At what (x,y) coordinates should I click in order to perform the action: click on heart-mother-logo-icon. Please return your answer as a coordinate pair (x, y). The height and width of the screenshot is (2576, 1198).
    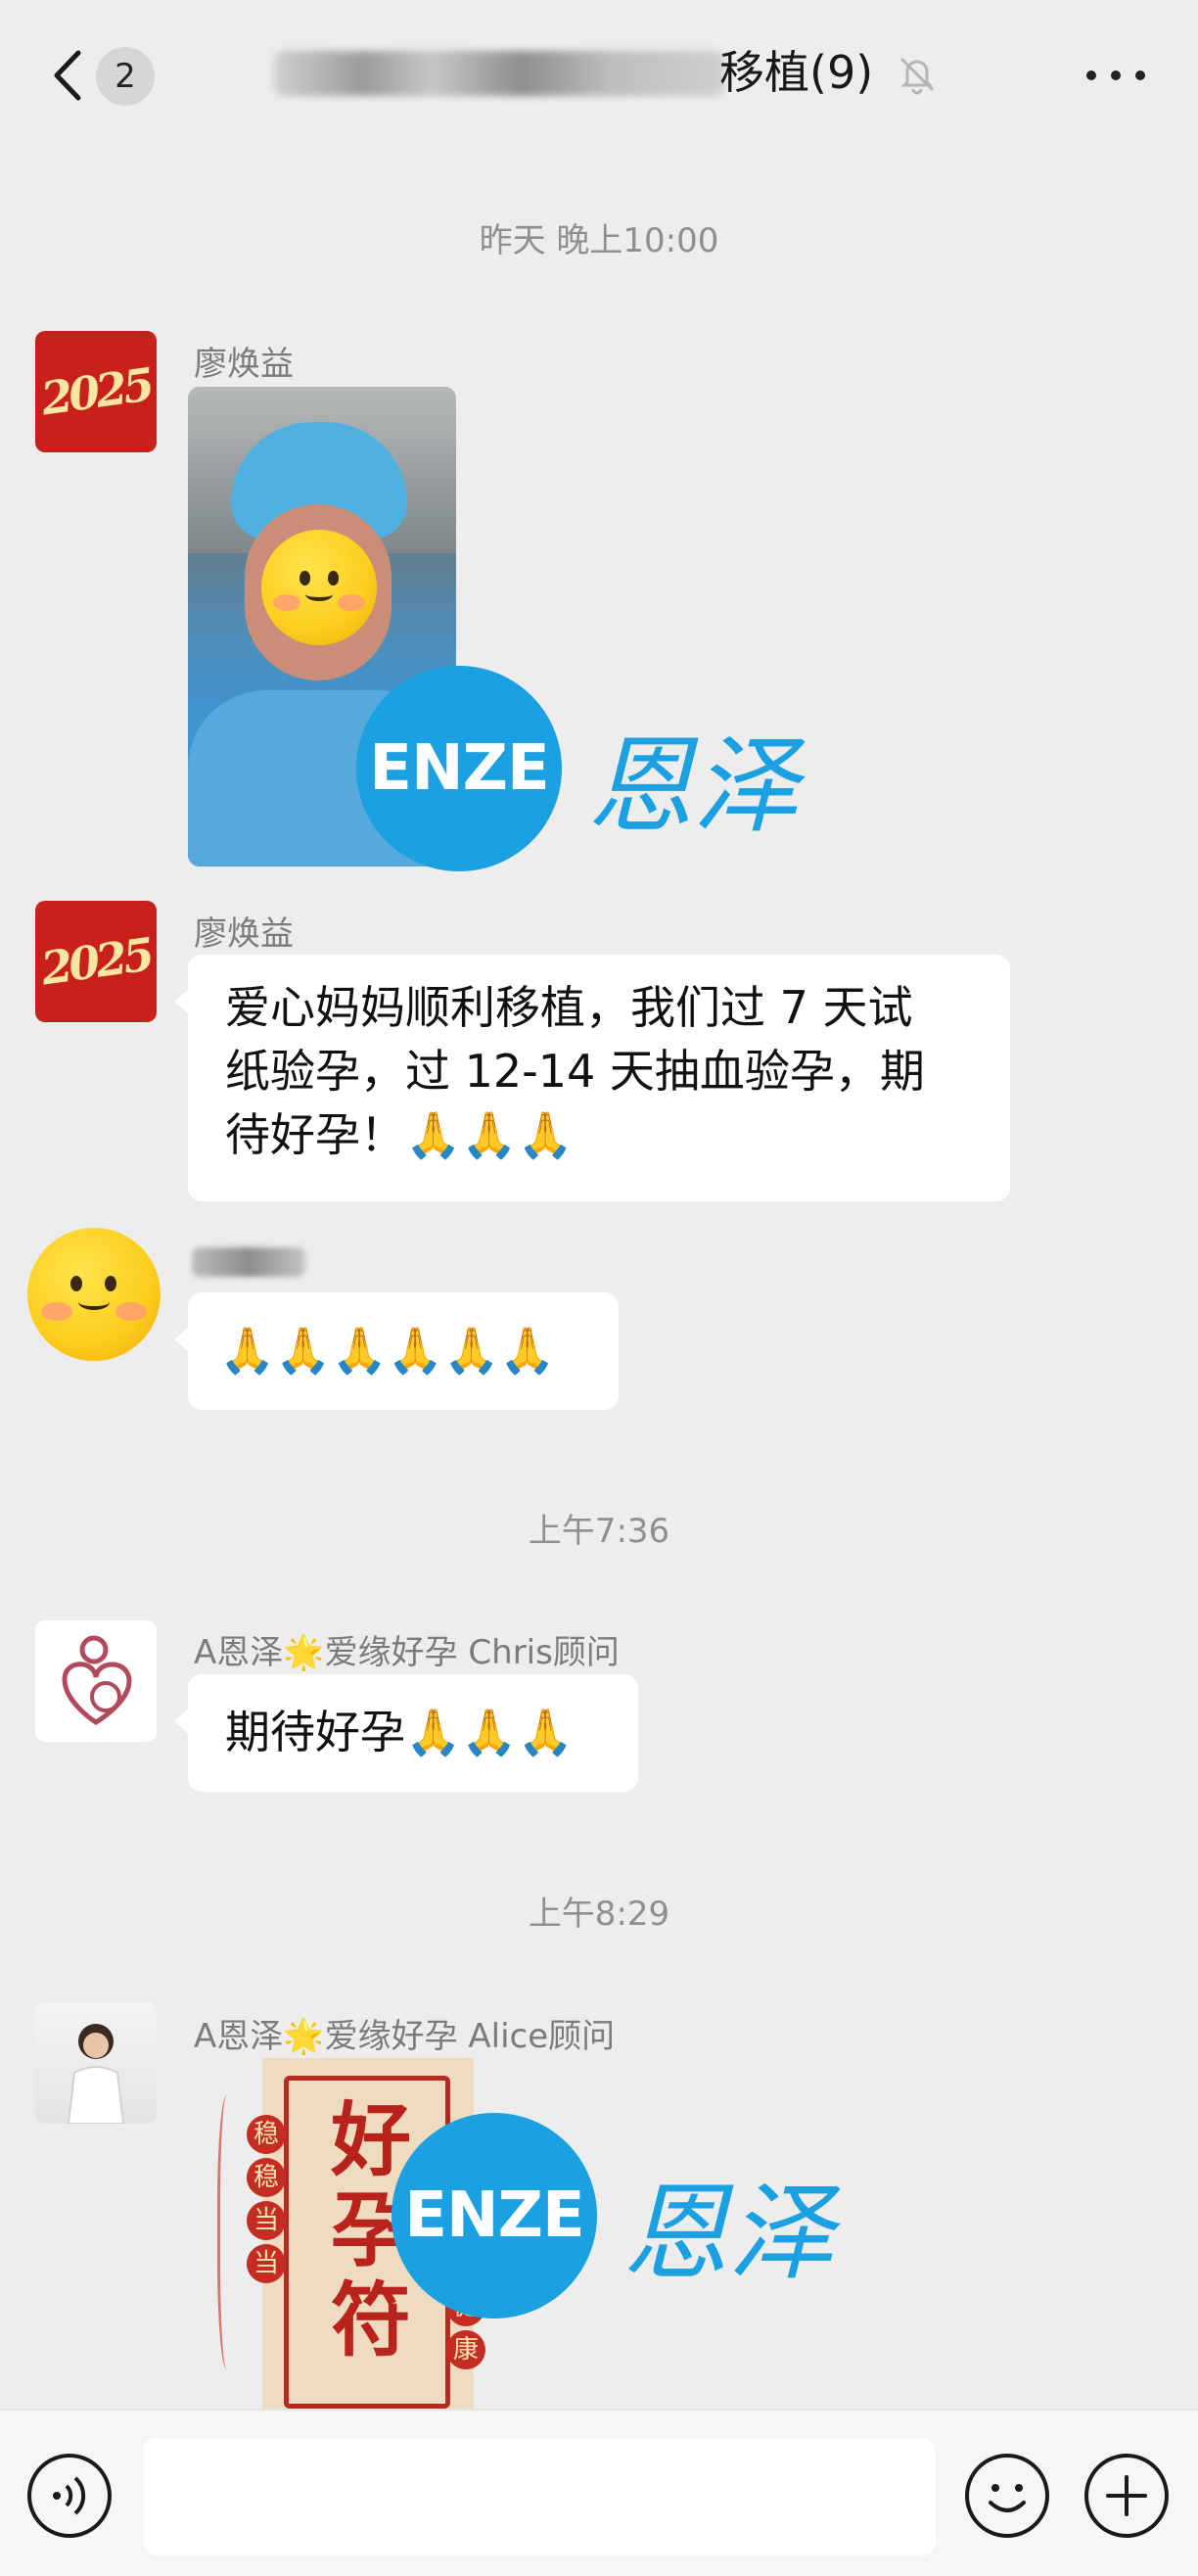
    Looking at the image, I should click on (97, 1680).